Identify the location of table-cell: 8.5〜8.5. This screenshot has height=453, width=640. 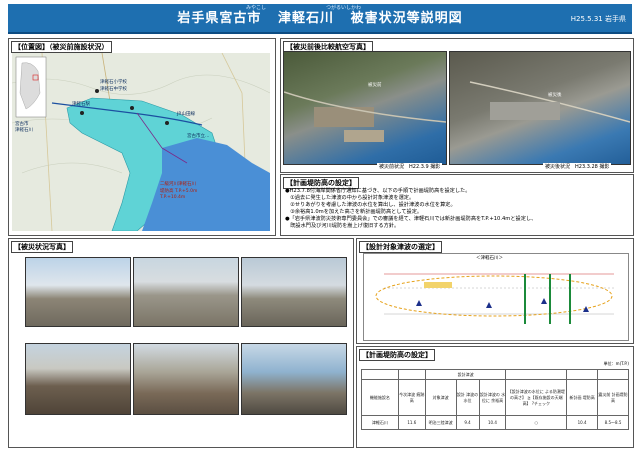
(613, 422).